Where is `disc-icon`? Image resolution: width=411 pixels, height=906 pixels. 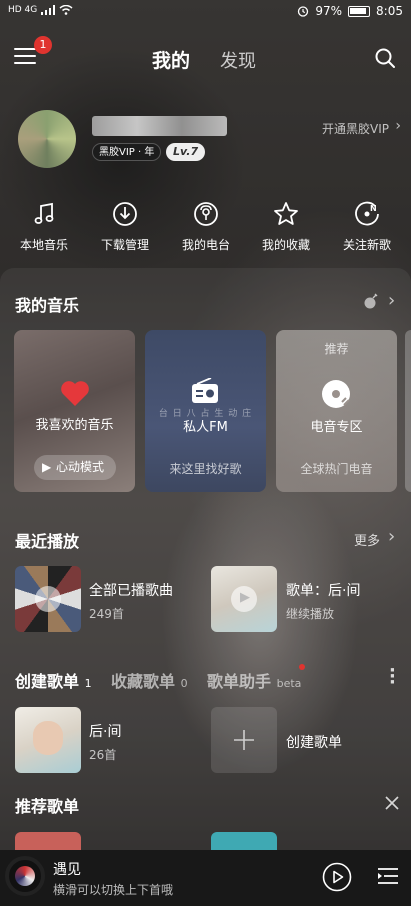
disc-icon is located at coordinates (336, 394).